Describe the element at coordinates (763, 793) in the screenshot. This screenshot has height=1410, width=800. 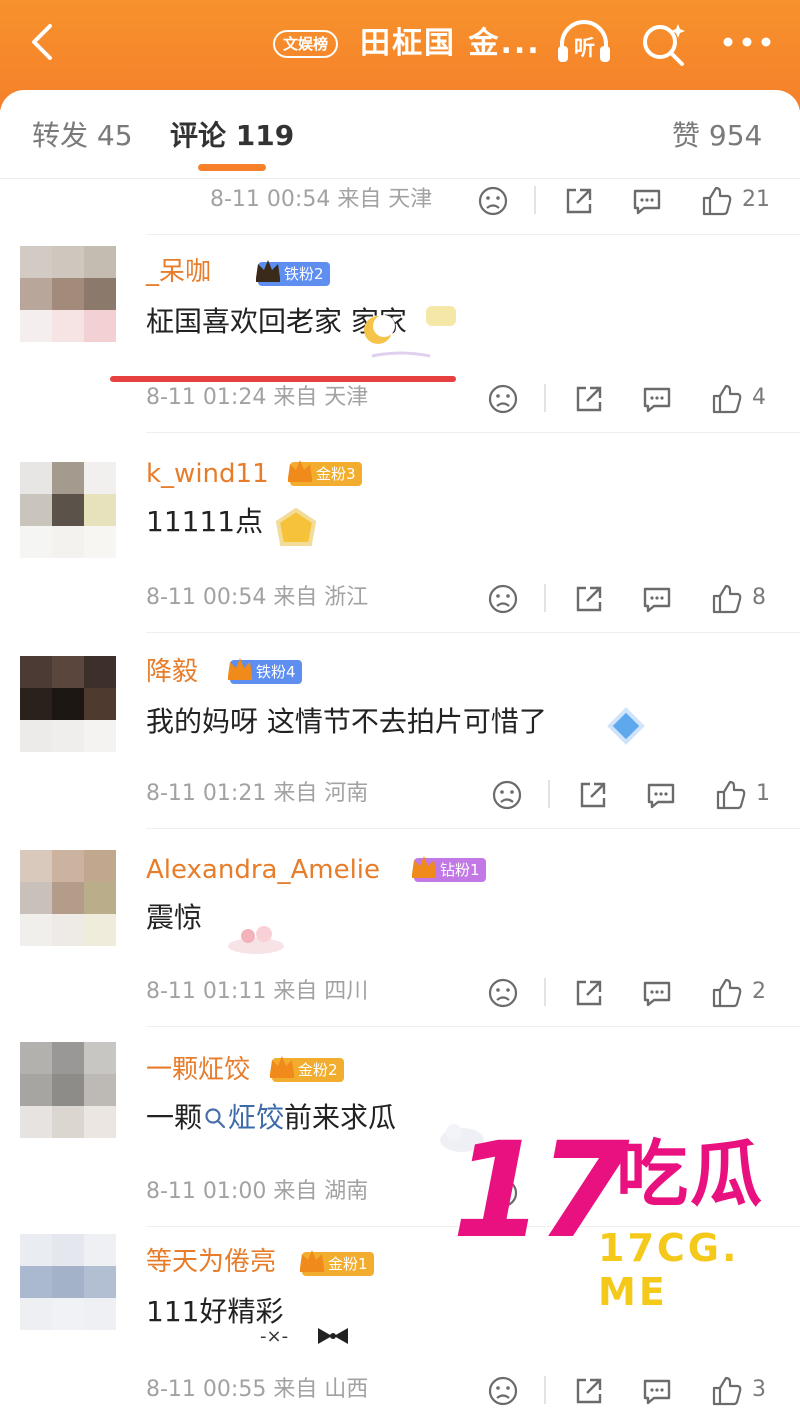
I see `like-count: 1` at that location.